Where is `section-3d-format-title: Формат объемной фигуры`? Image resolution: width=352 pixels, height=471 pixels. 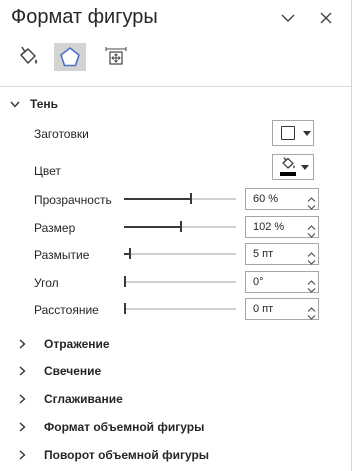 section-3d-format-title: Формат объемной фигуры is located at coordinates (124, 427).